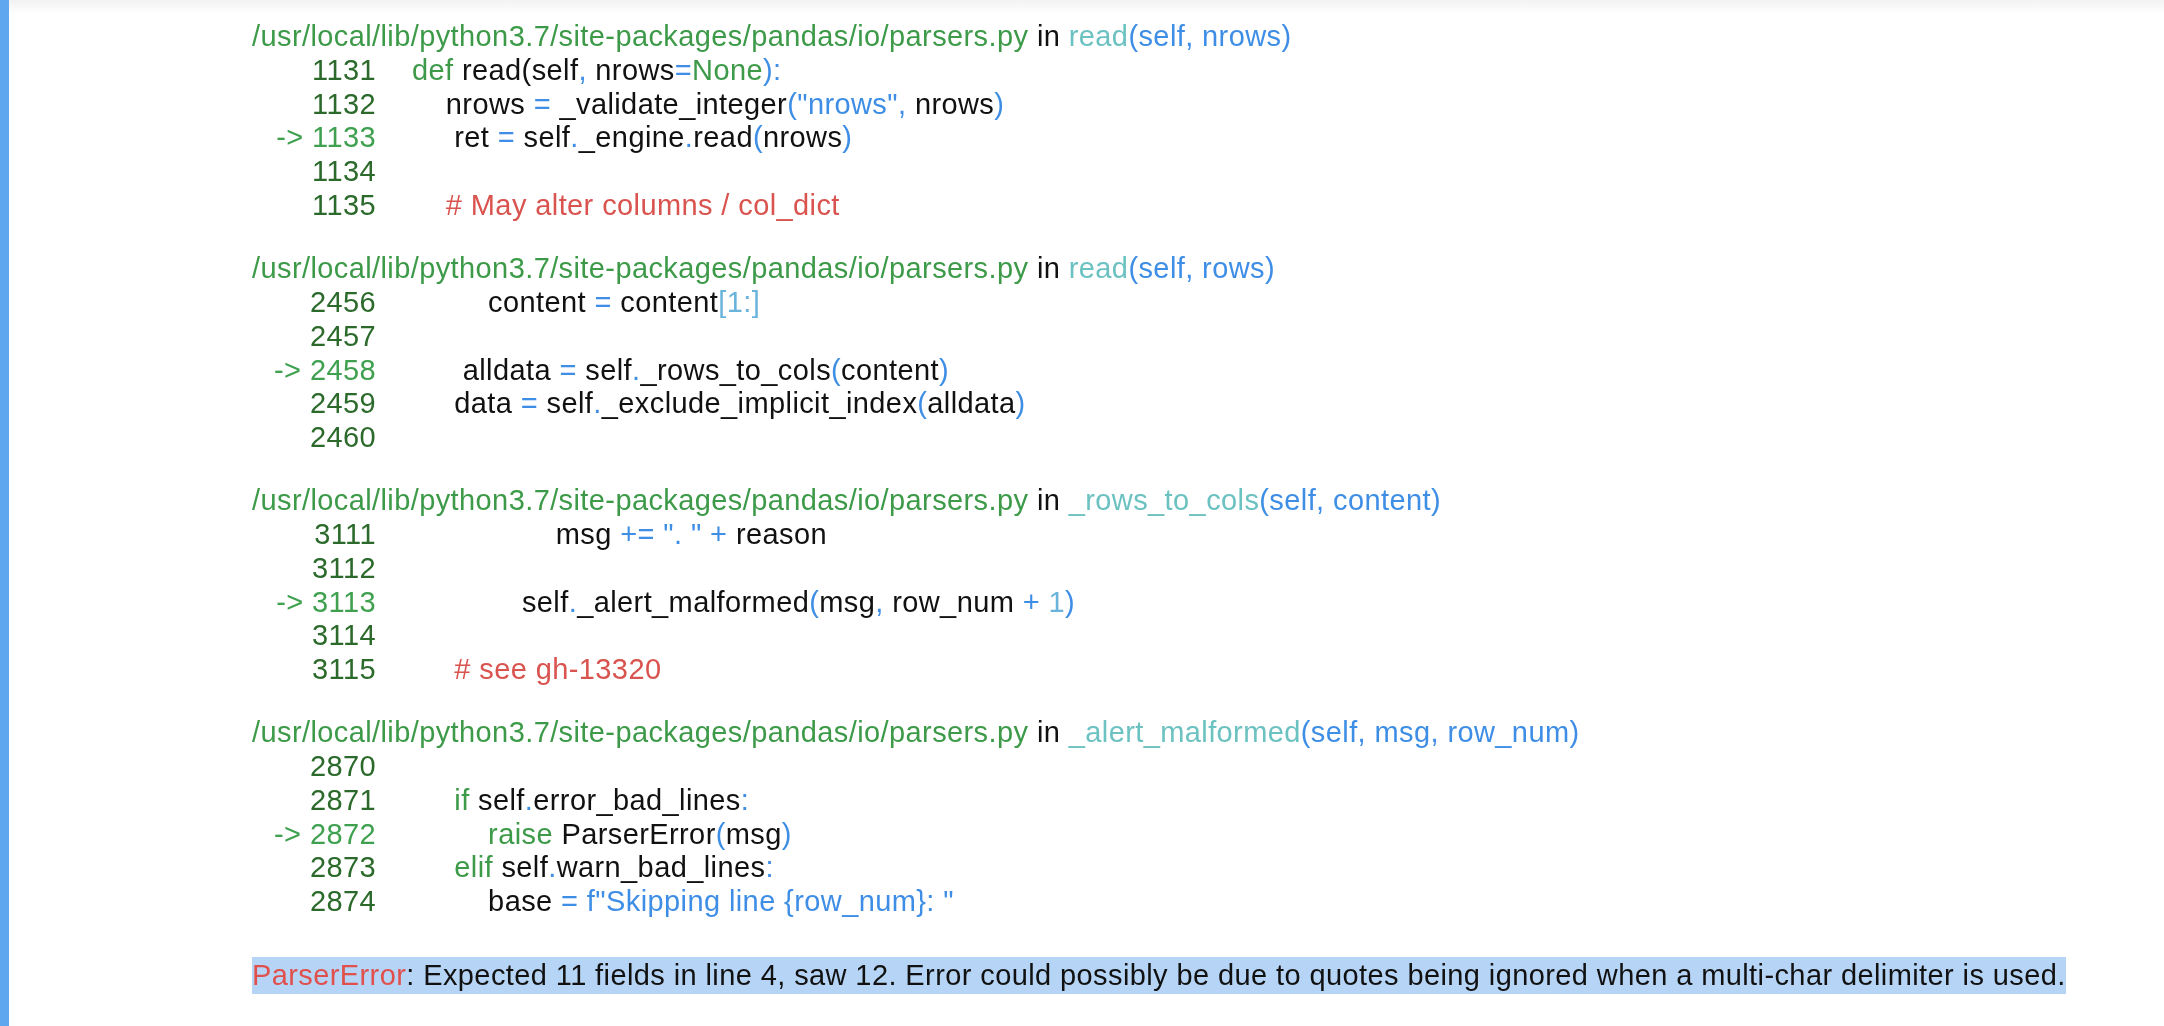  Describe the element at coordinates (557, 670) in the screenshot. I see `code-line: # see gh-13320` at that location.